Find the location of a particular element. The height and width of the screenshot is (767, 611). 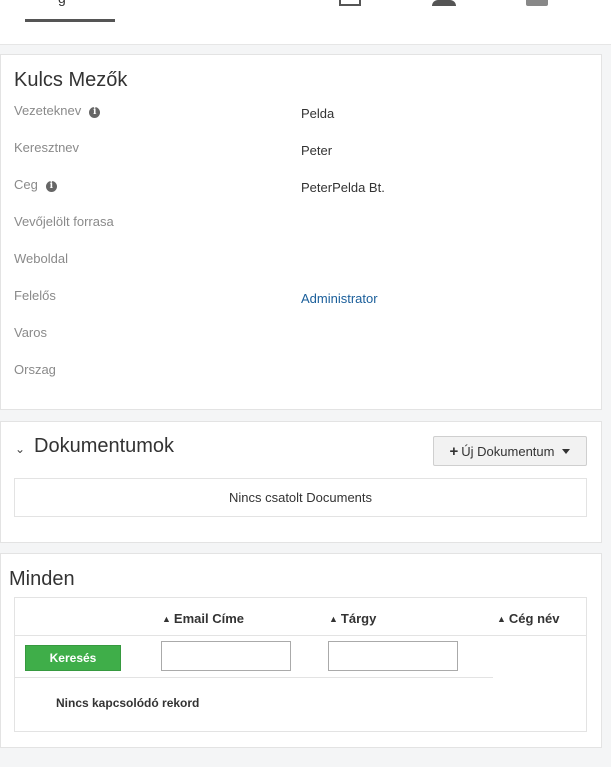

calendar-icon is located at coordinates (350, 3).